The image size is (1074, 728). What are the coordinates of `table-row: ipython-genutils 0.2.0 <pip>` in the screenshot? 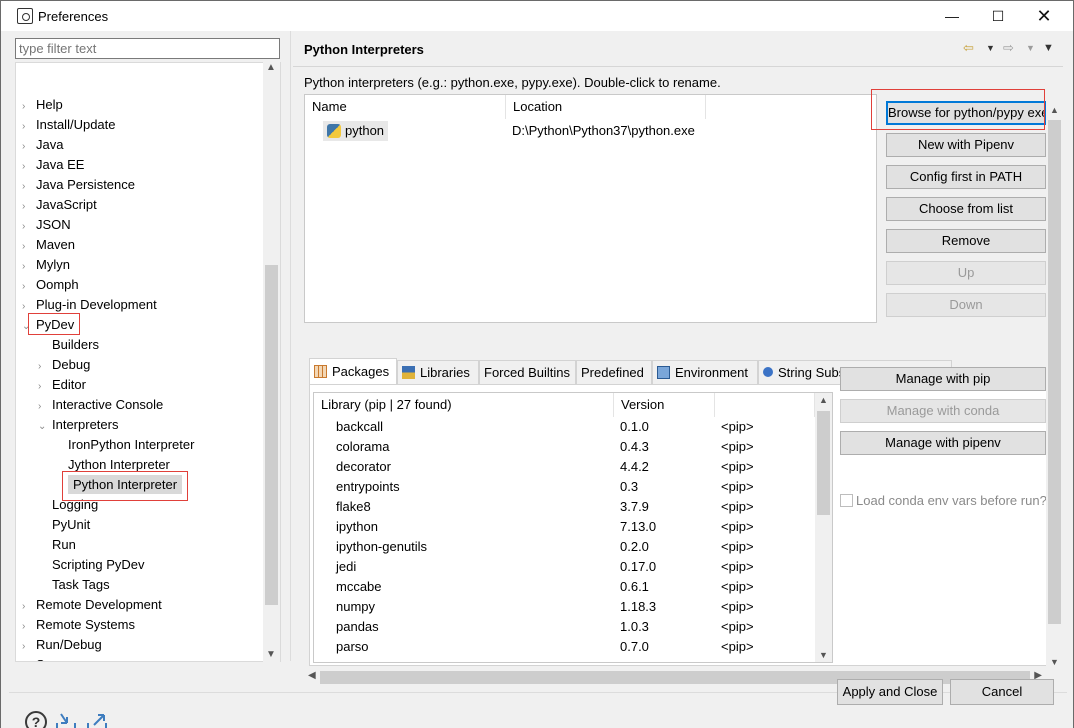 It's located at (564, 547).